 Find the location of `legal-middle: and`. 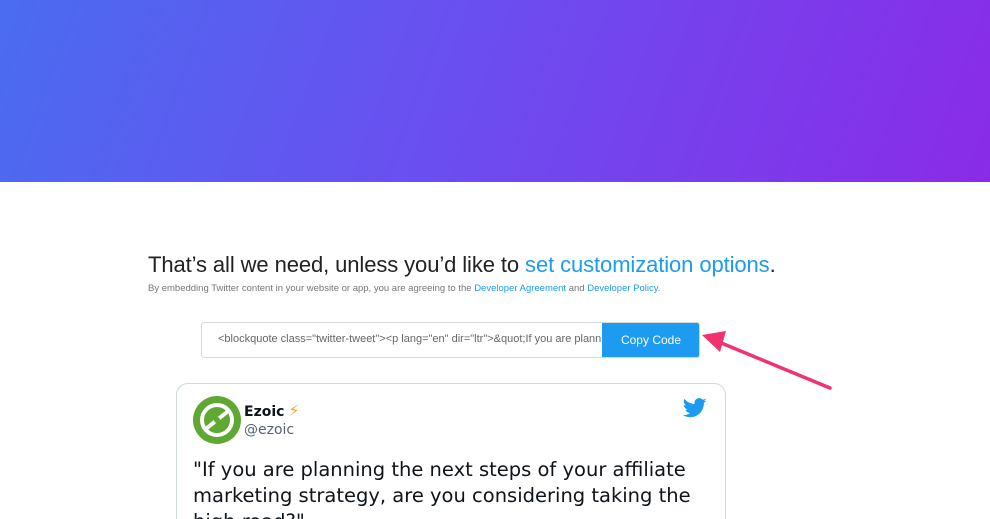

legal-middle: and is located at coordinates (577, 288).